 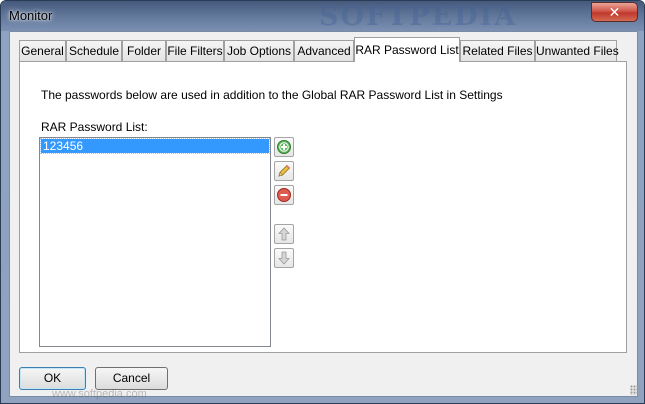 I want to click on edit-password-button, so click(x=284, y=171).